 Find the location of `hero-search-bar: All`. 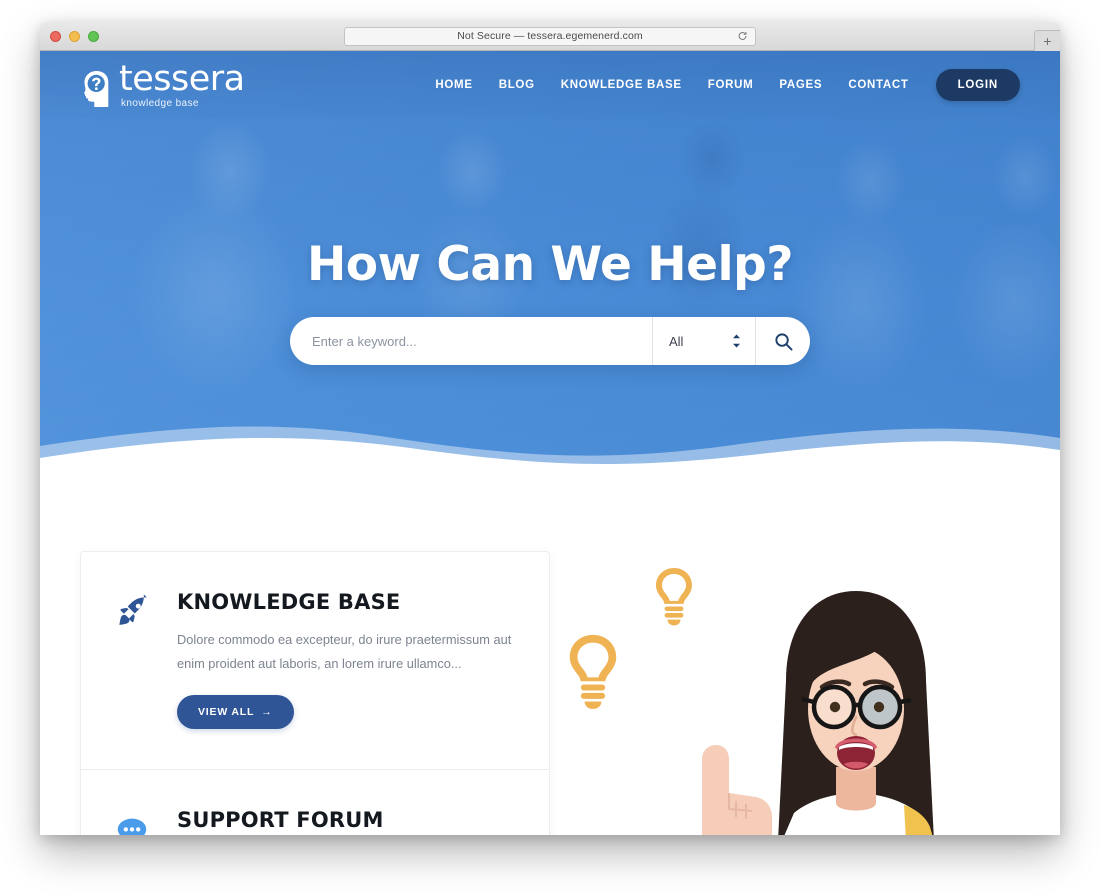

hero-search-bar: All is located at coordinates (550, 341).